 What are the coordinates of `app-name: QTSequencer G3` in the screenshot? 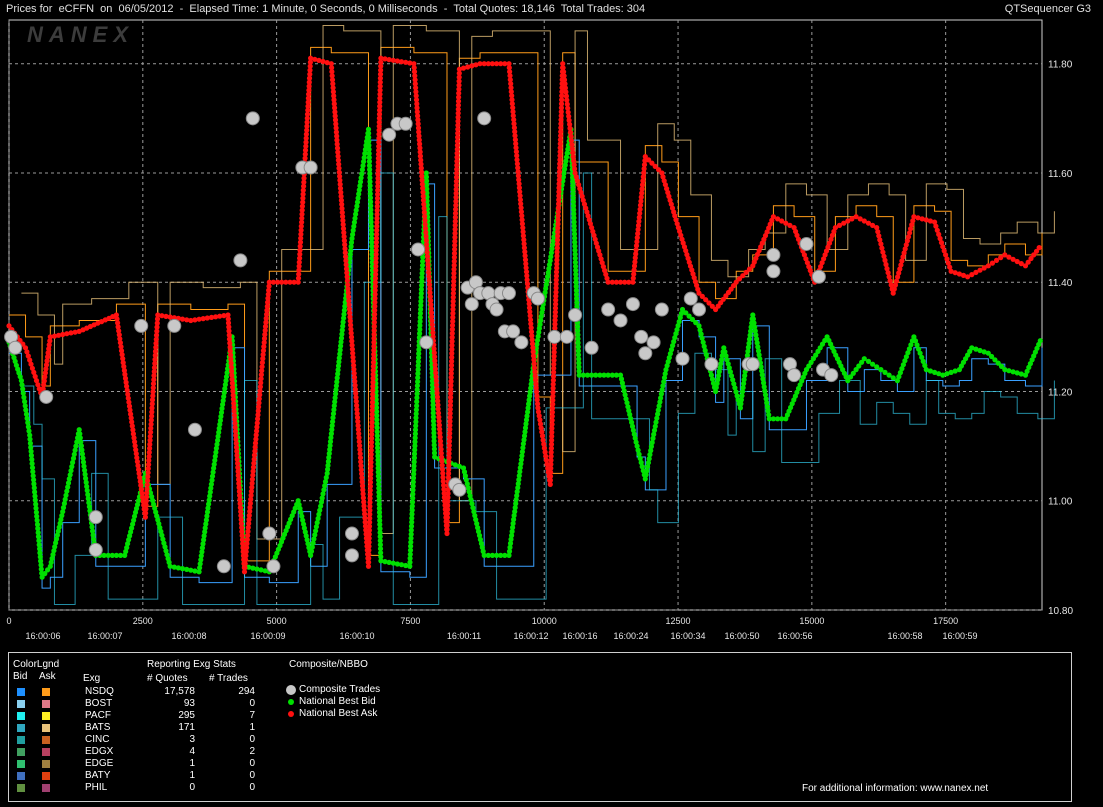 It's located at (1047, 9).